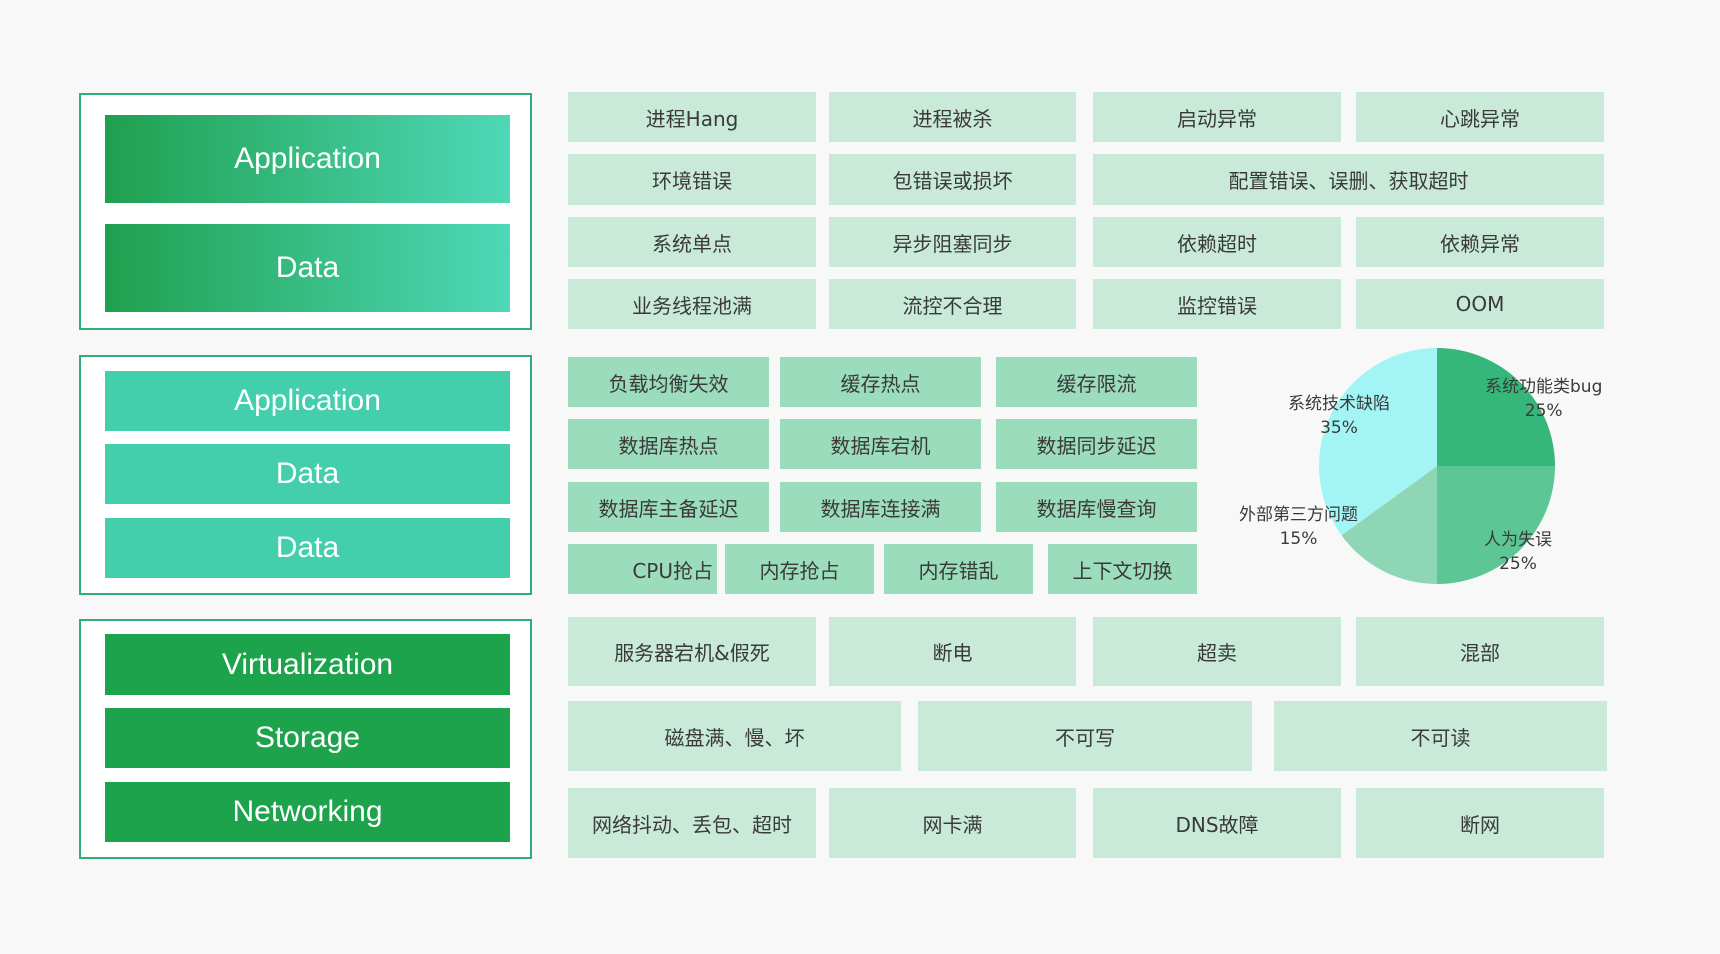 The image size is (1720, 954). Describe the element at coordinates (1096, 507) in the screenshot. I see `fault-cell: 数据库慢查询` at that location.